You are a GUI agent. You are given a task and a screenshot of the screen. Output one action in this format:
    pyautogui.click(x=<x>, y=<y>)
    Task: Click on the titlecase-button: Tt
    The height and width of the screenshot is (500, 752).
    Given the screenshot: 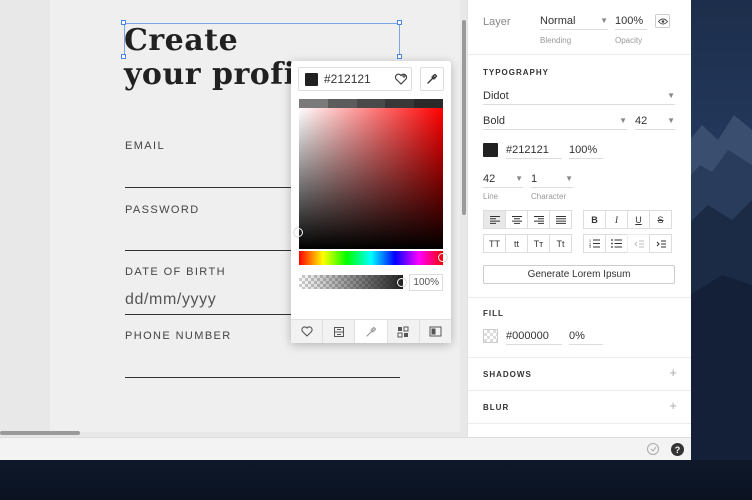 What is the action you would take?
    pyautogui.click(x=560, y=243)
    